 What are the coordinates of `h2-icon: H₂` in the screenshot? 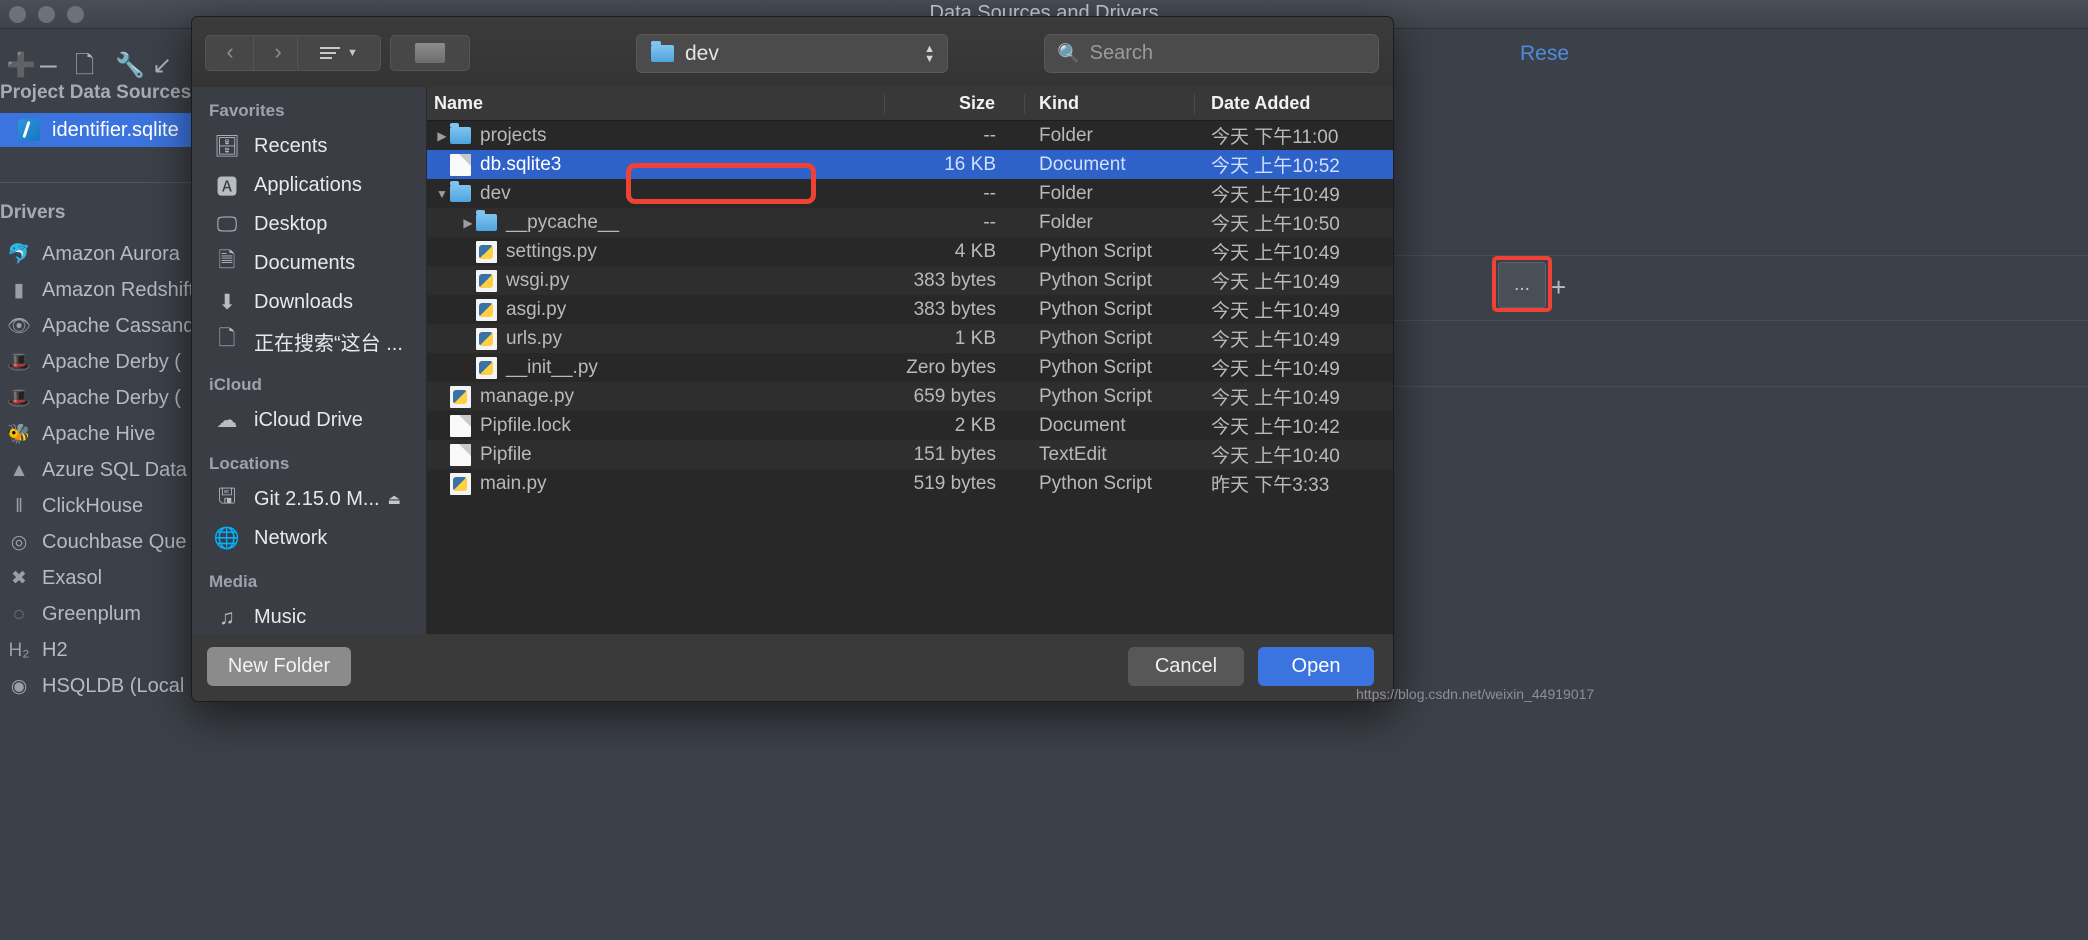 It's located at (19, 650).